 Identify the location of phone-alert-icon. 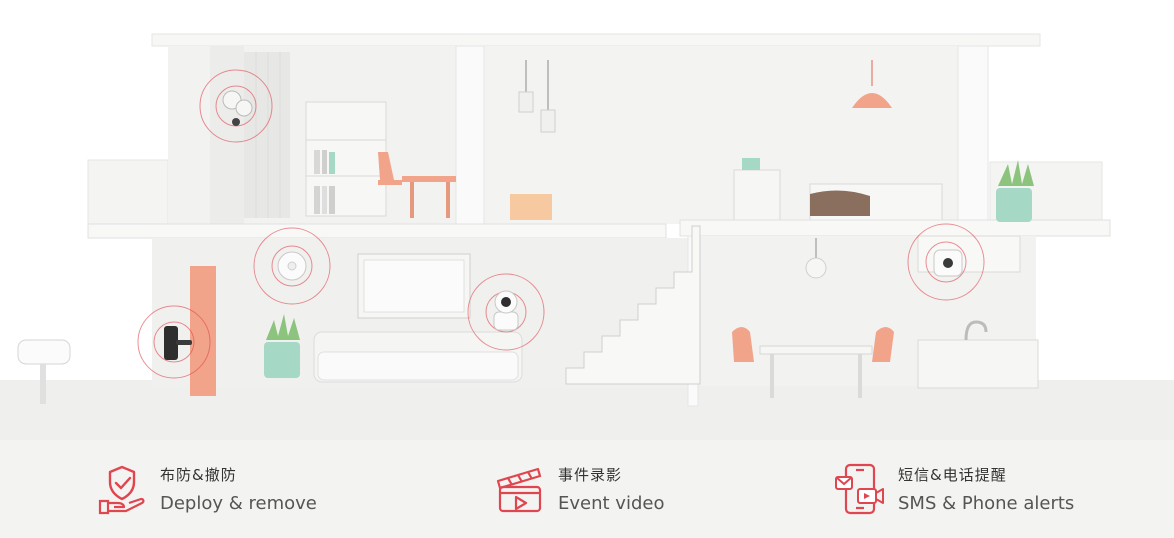
(859, 489).